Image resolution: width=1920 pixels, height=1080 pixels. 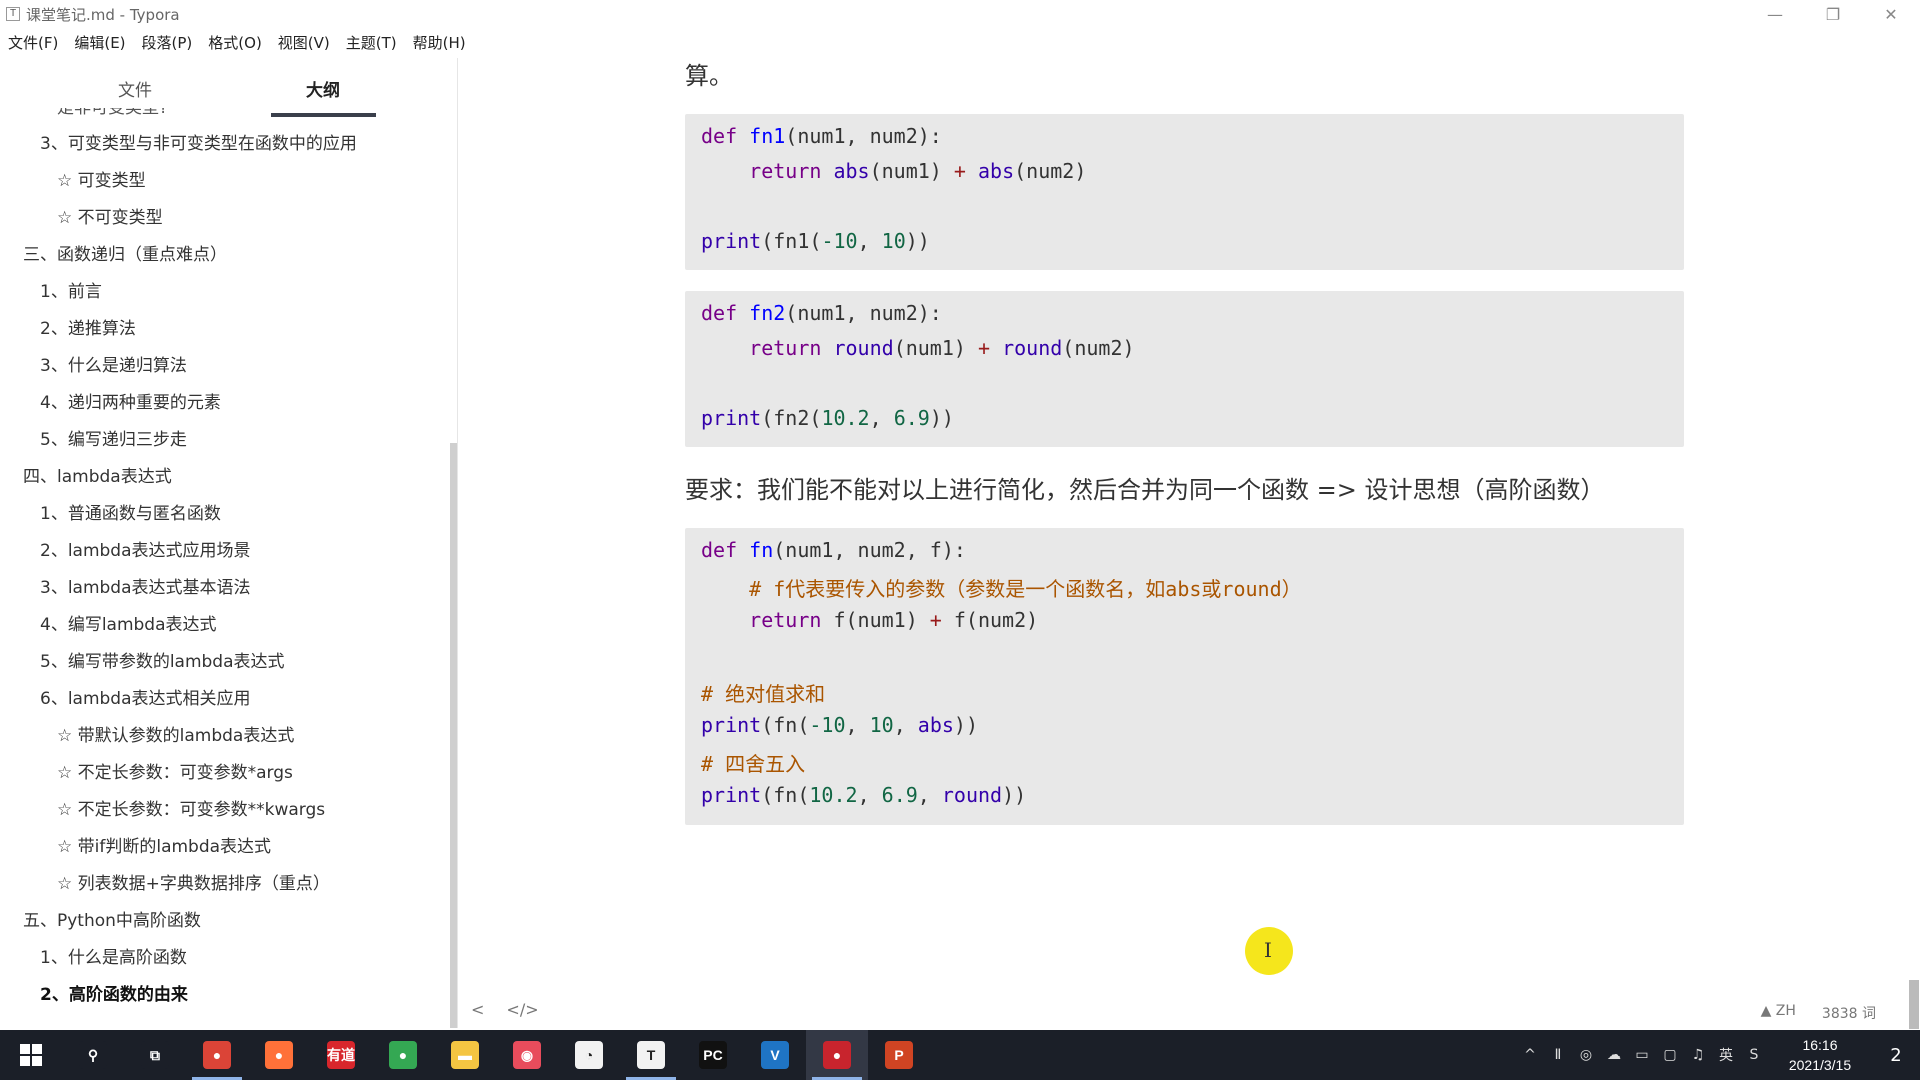 What do you see at coordinates (453, 735) in the screenshot?
I see `sidebar-scrollbar` at bounding box center [453, 735].